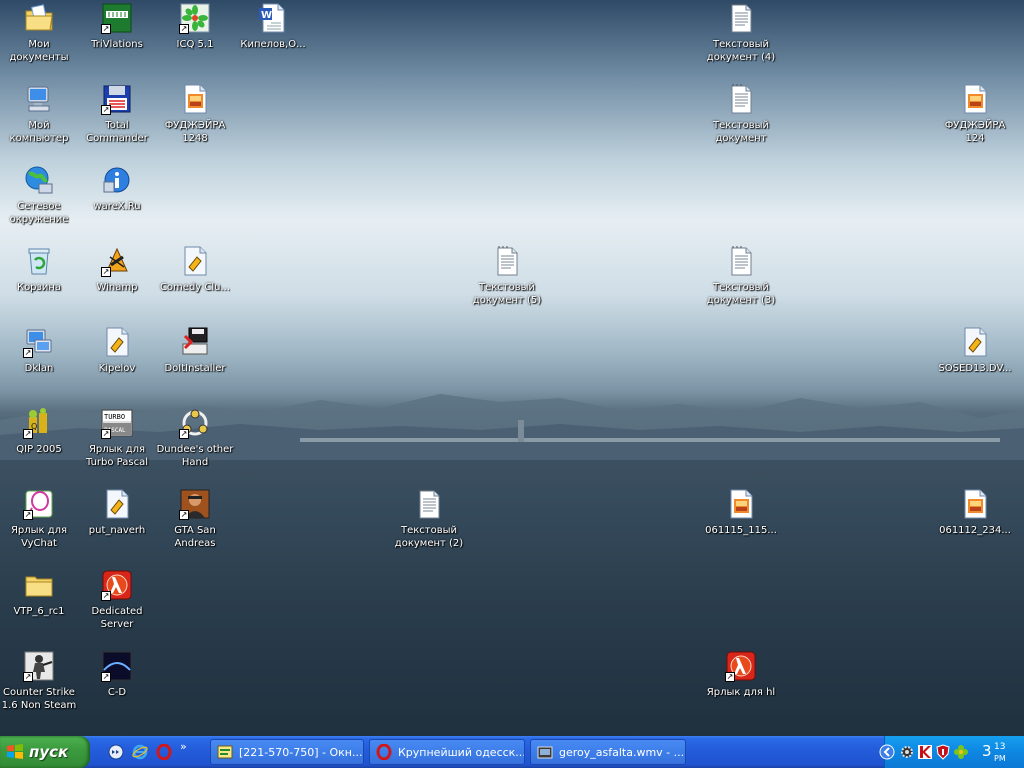  What do you see at coordinates (925, 752) in the screenshot?
I see `kaspersky-icon` at bounding box center [925, 752].